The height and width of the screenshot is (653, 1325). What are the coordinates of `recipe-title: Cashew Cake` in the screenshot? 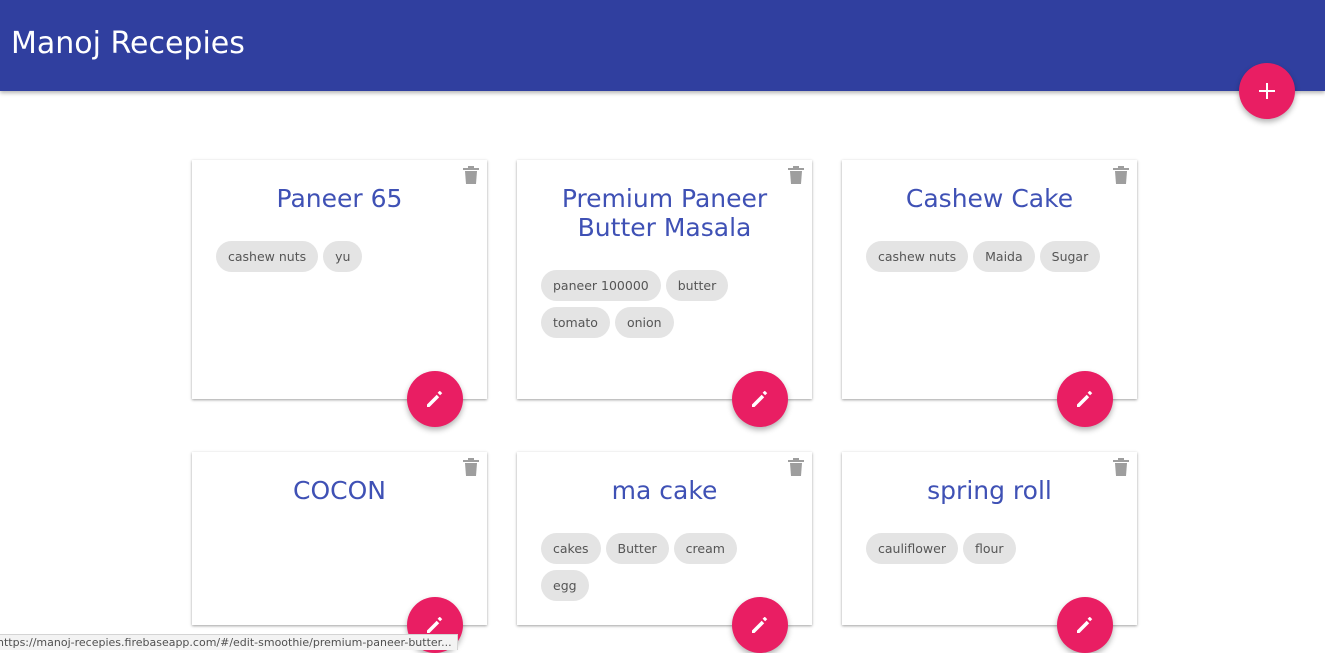 It's located at (989, 198).